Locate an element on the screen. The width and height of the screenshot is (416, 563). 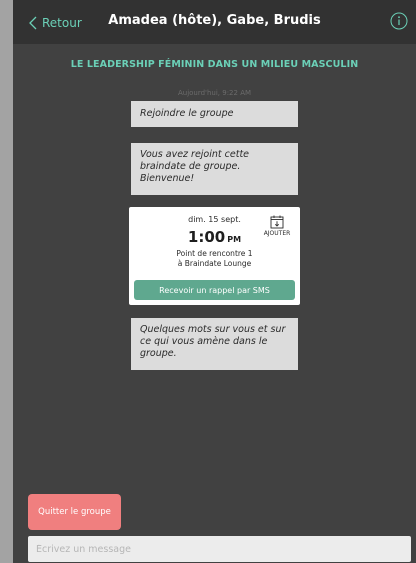
add-to-calendar-button: AJOUTER is located at coordinates (277, 228).